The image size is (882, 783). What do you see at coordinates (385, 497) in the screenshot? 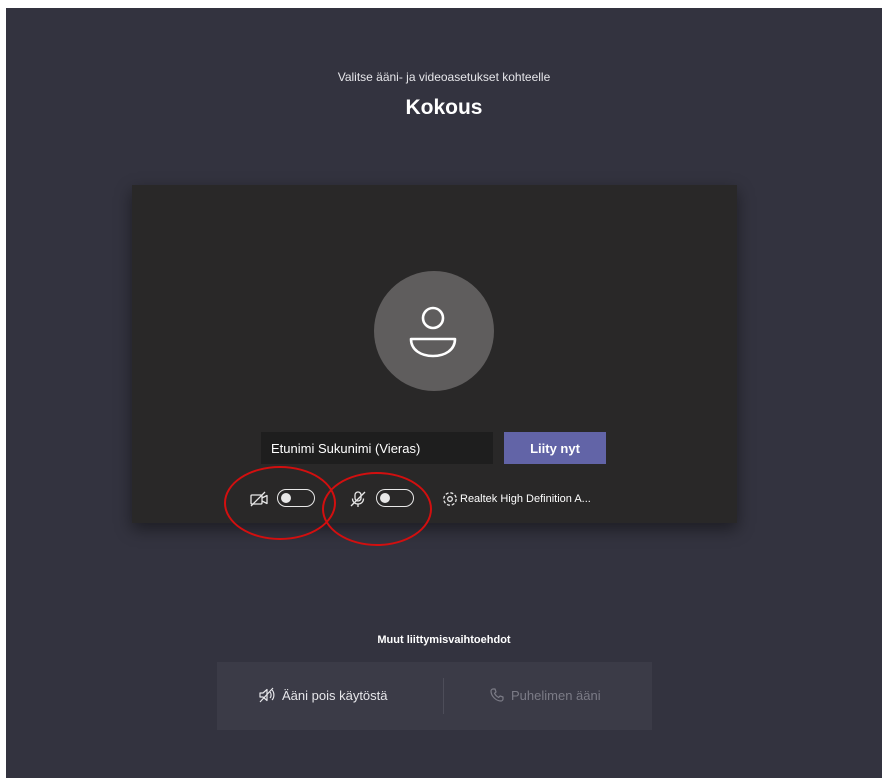
I see `mic-toggle-knob` at bounding box center [385, 497].